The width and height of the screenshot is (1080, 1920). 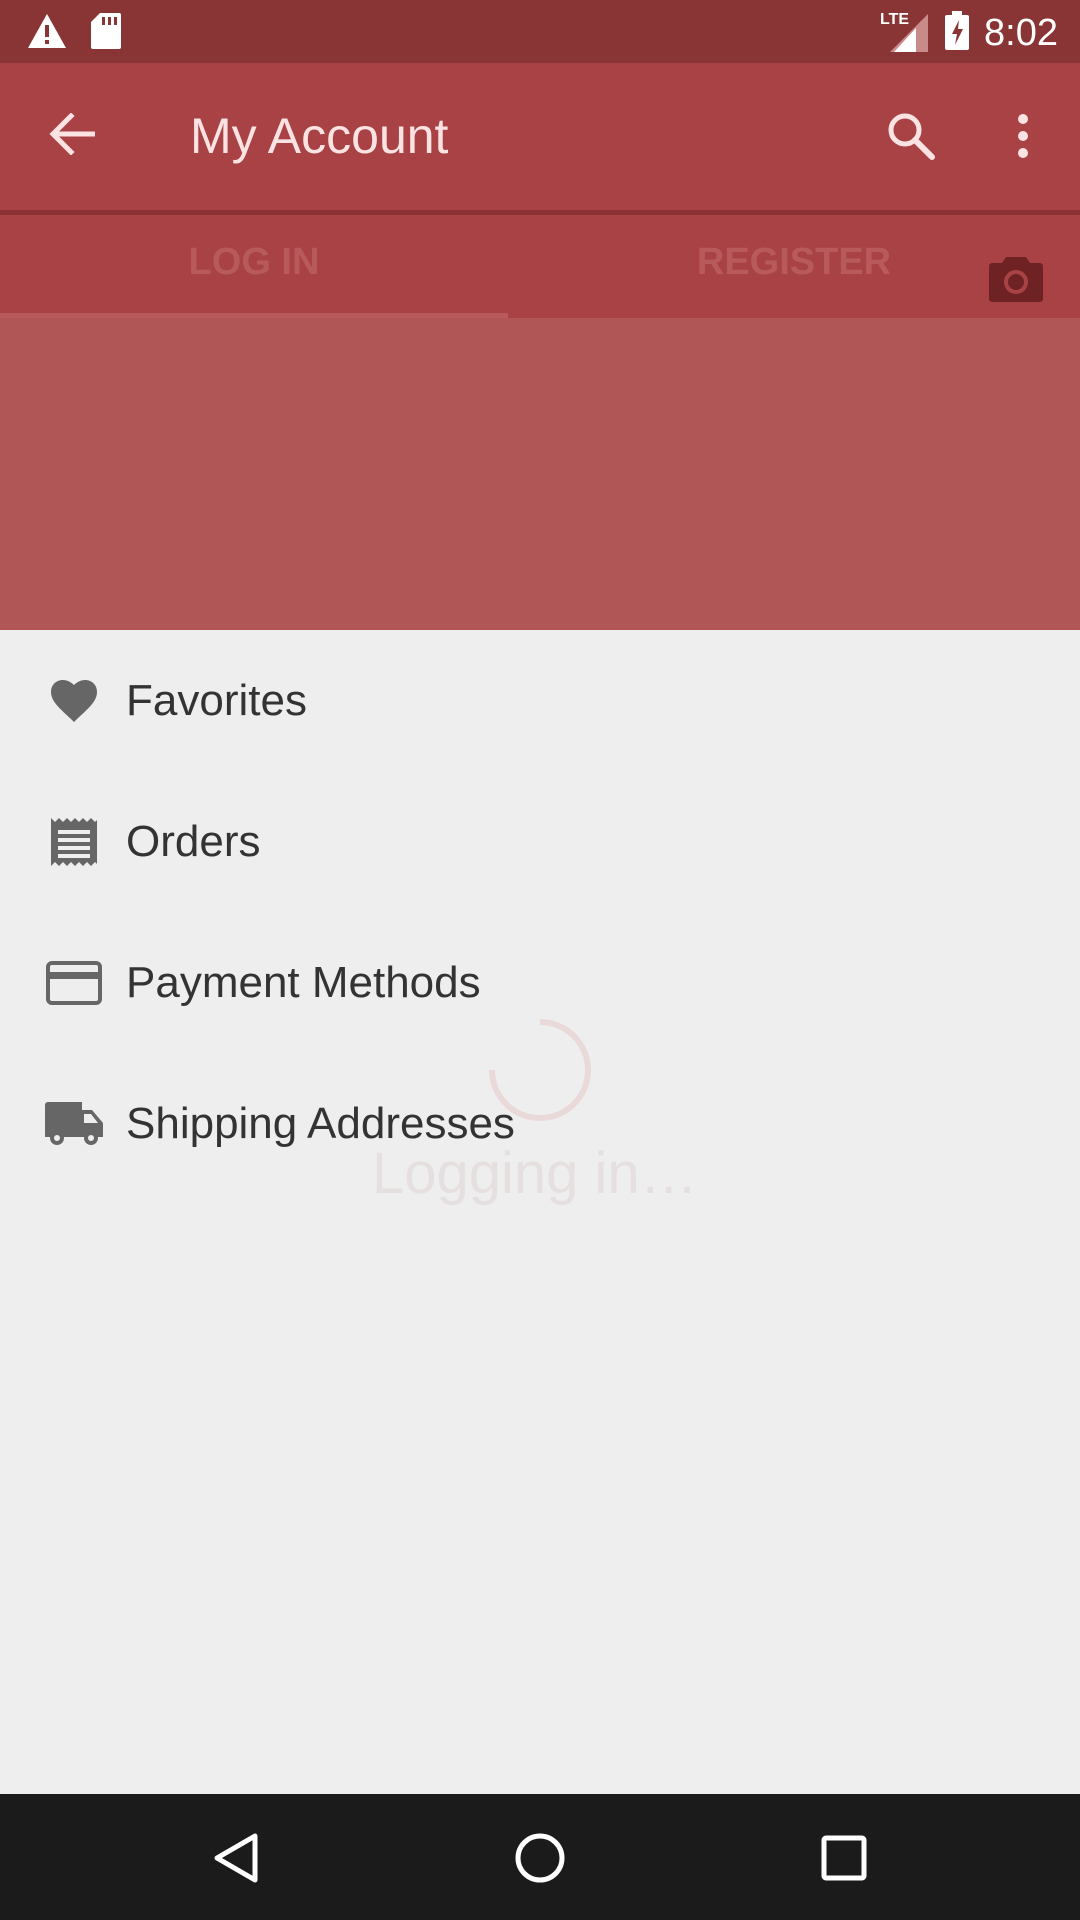 I want to click on search-button, so click(x=911, y=138).